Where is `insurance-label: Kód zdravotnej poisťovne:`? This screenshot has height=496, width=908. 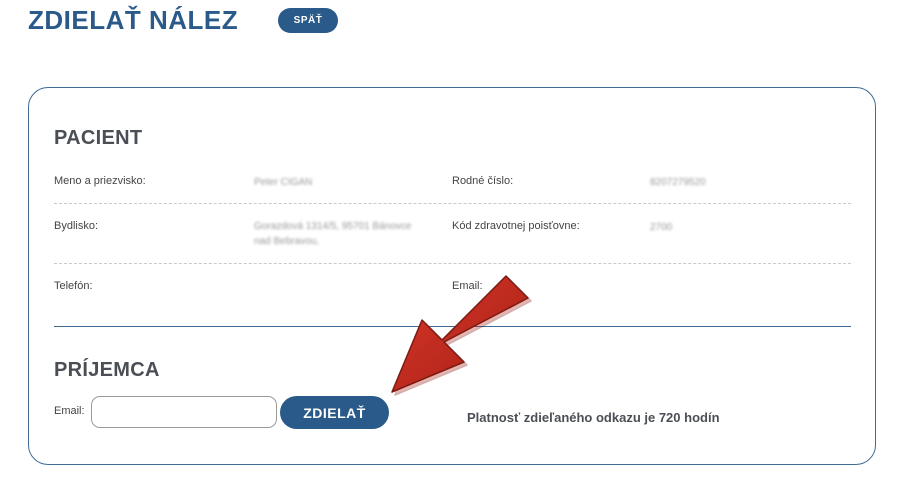
insurance-label: Kód zdravotnej poisťovne: is located at coordinates (516, 226).